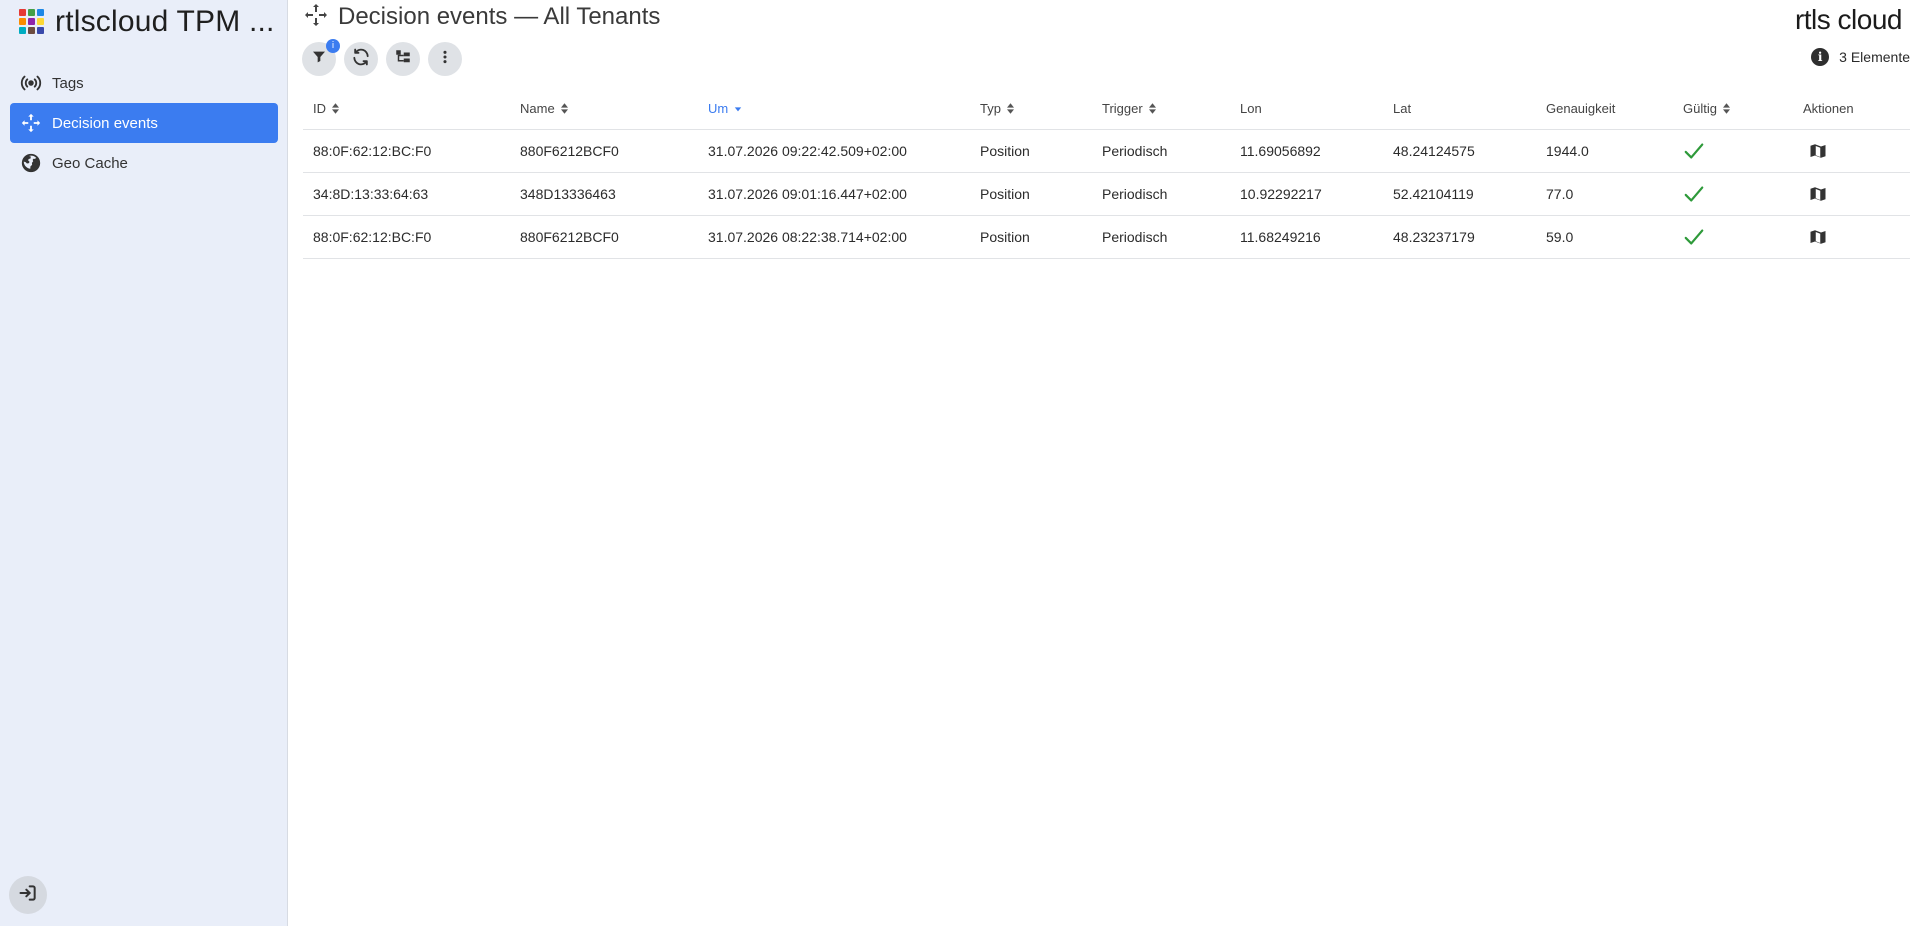  I want to click on cell-aktionen, so click(1851, 194).